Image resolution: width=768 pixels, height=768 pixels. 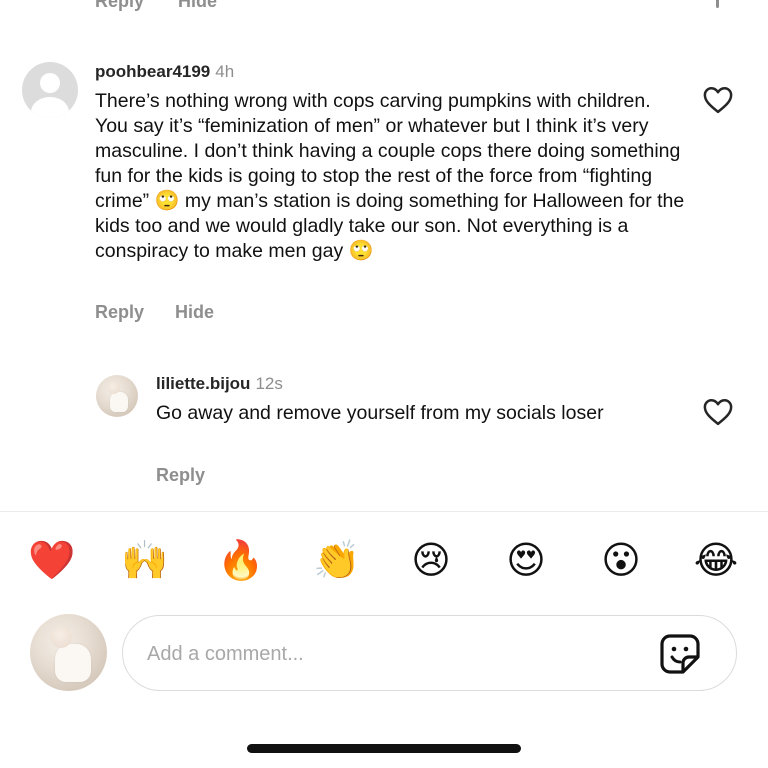 I want to click on reaction-tears-of-joy: 😂, so click(x=716, y=561).